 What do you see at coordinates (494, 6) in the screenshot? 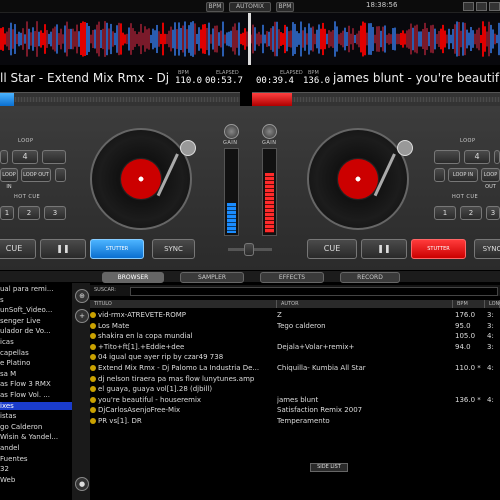
I see `close-icon` at bounding box center [494, 6].